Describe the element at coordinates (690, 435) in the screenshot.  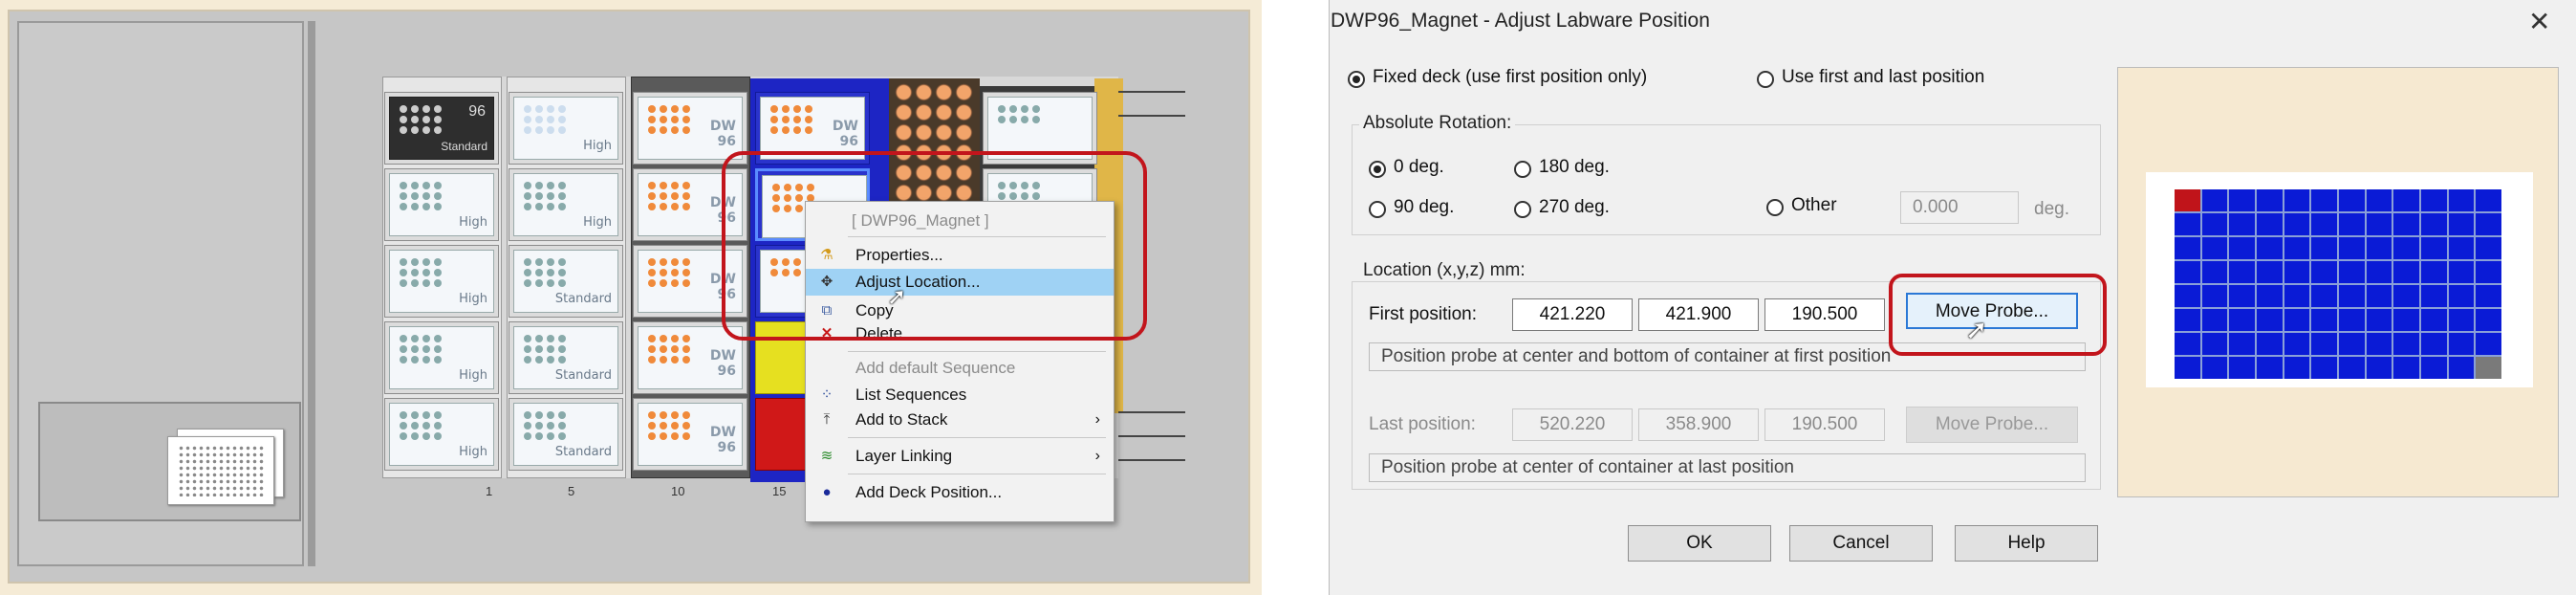
I see `plate-dw96: DW 96` at that location.